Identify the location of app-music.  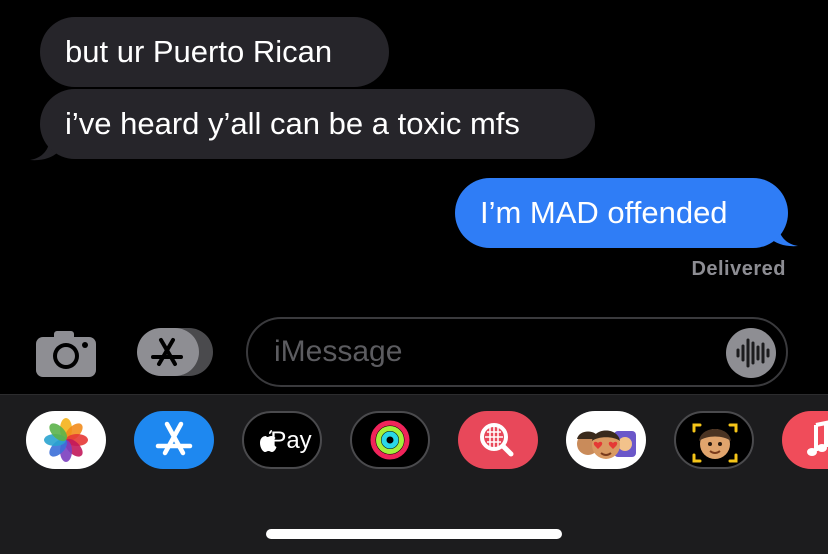
(805, 440).